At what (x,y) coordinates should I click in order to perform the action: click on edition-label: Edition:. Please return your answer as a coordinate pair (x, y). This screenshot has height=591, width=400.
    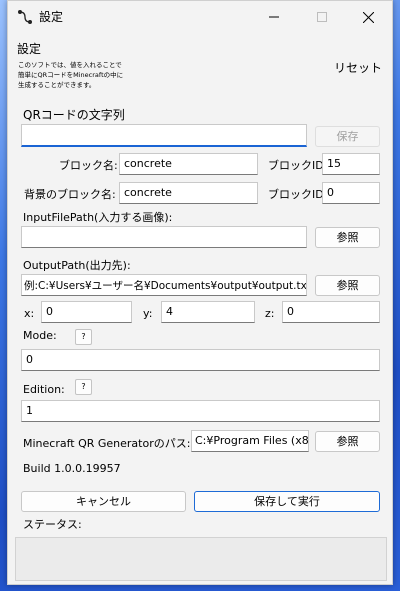
    Looking at the image, I should click on (44, 389).